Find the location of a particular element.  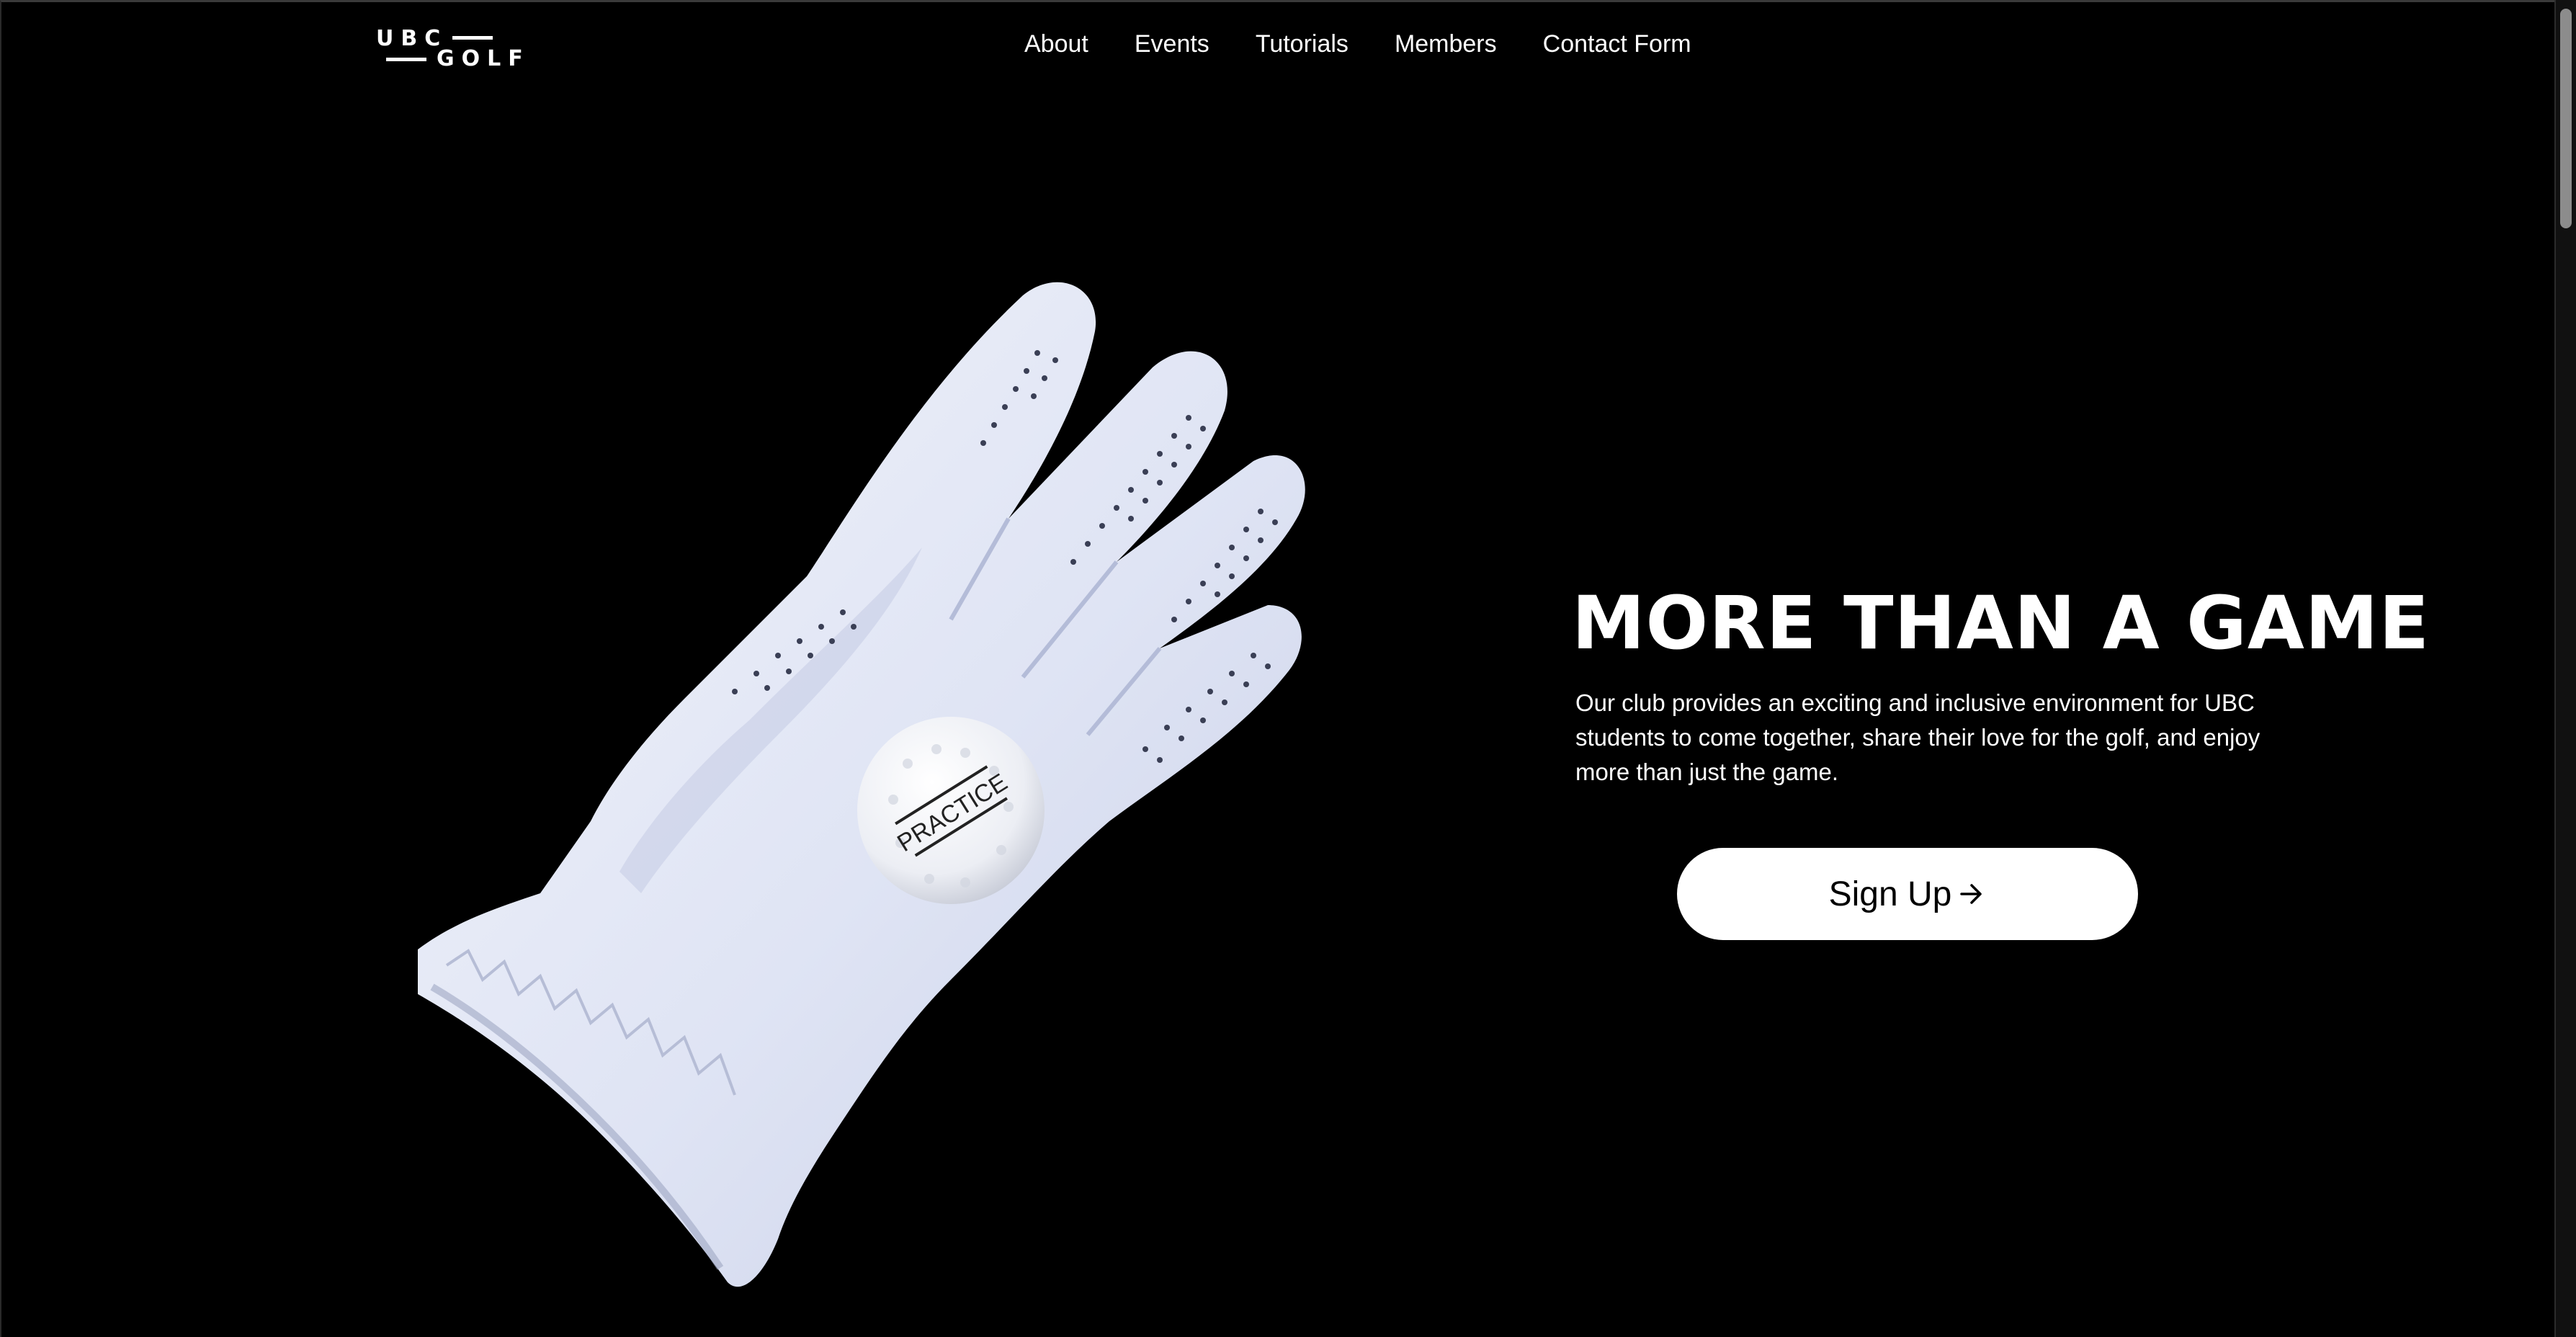

page-scrollbar is located at coordinates (2565, 668).